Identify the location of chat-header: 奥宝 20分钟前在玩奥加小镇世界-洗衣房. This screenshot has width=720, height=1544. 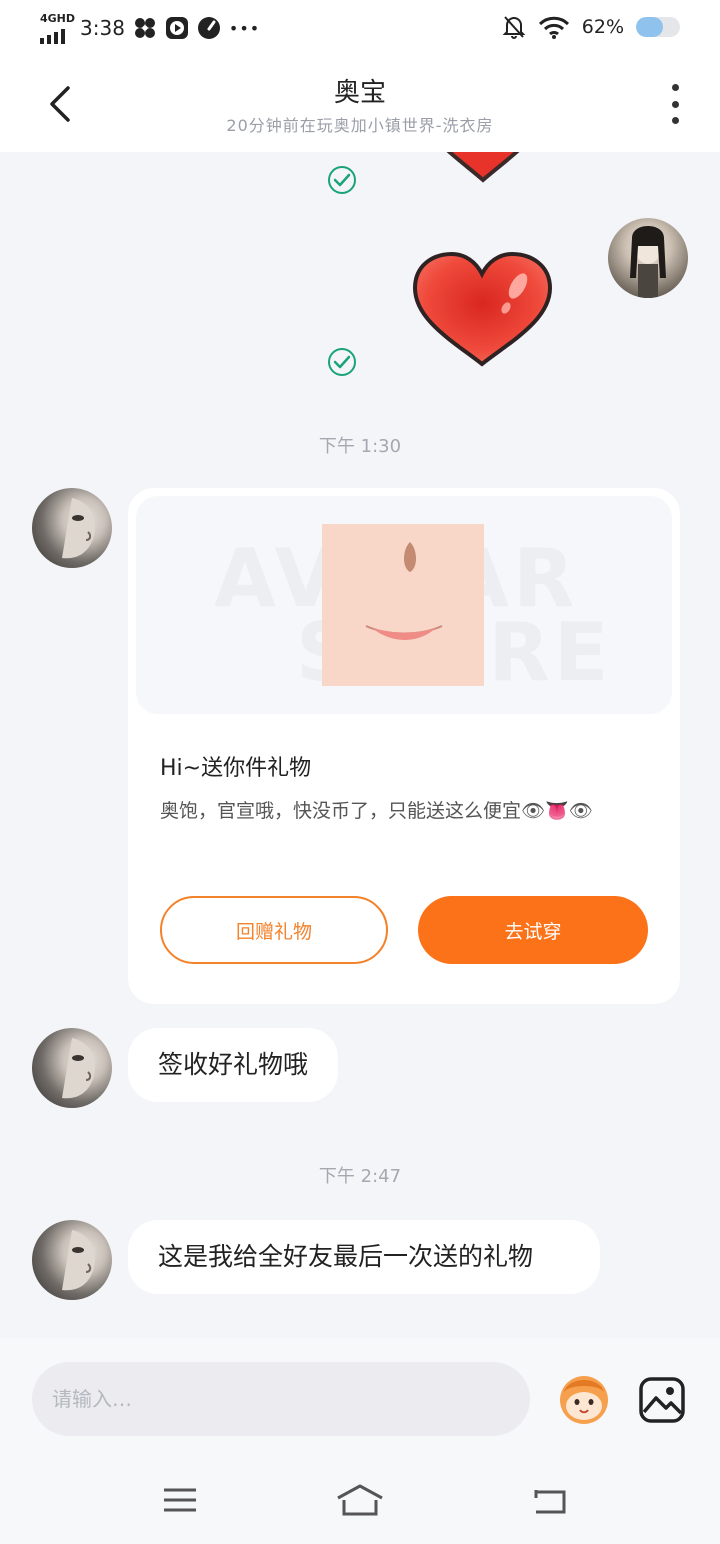
(360, 104).